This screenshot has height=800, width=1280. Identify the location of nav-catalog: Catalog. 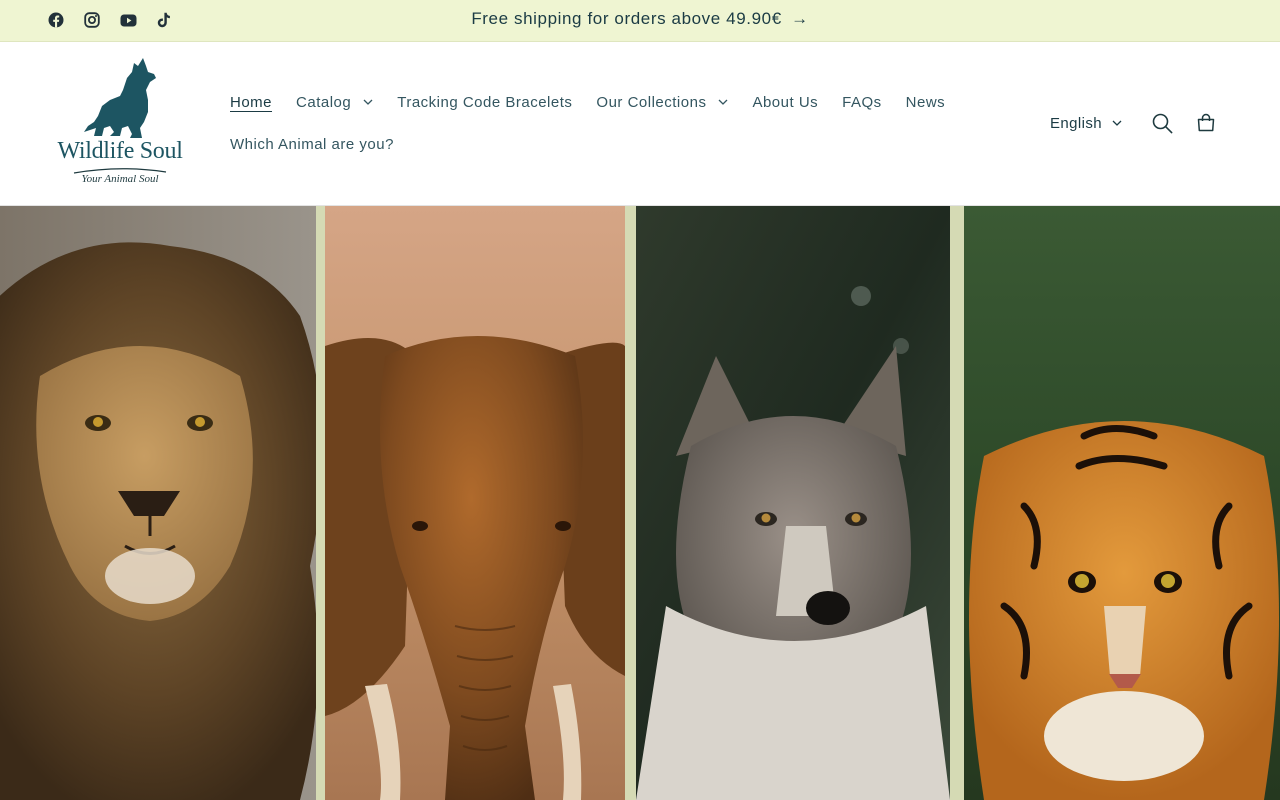
(334, 102).